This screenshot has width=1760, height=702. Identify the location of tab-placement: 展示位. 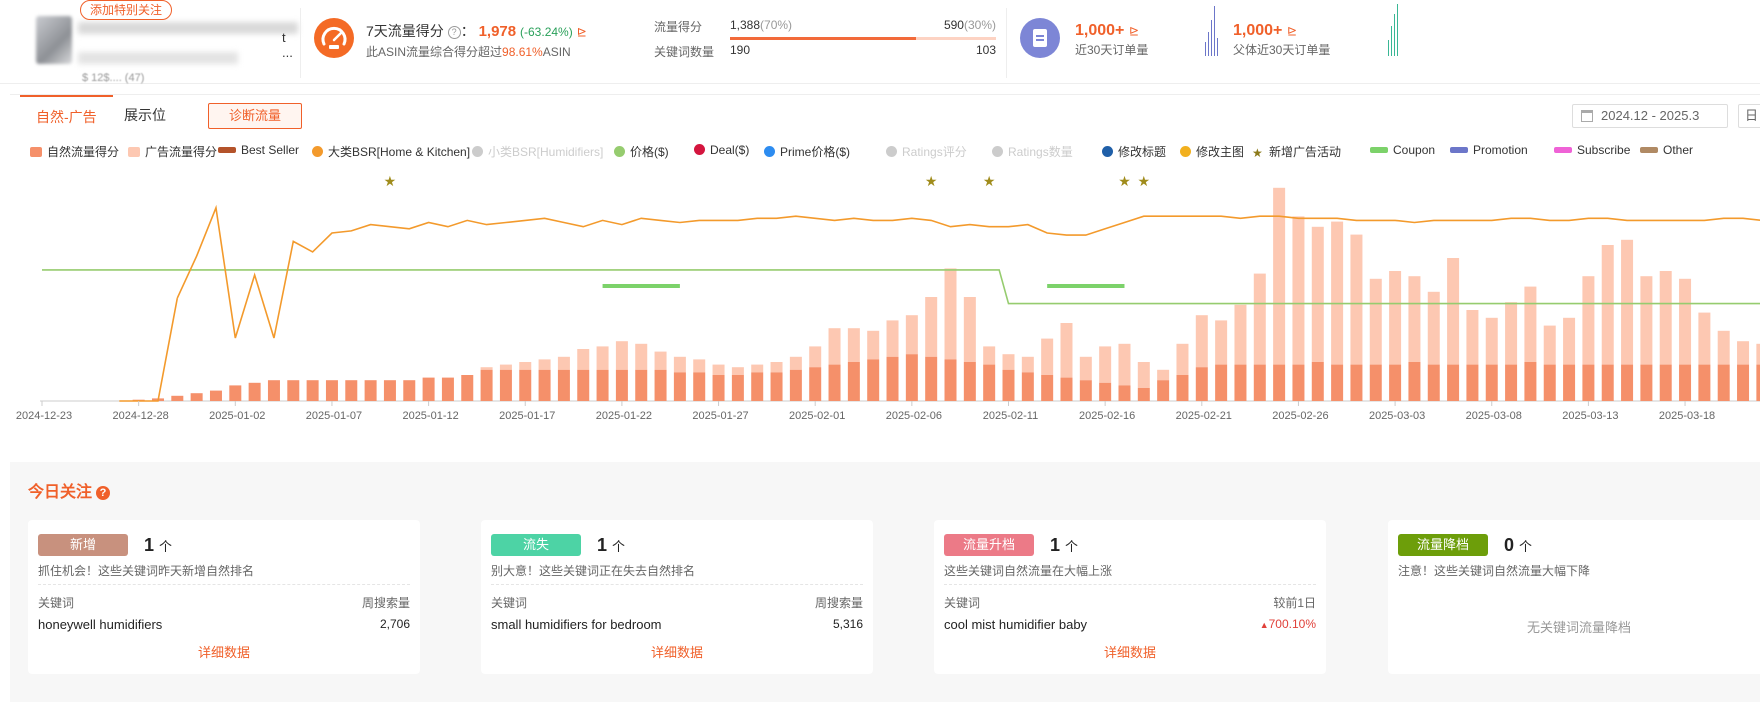
(145, 115).